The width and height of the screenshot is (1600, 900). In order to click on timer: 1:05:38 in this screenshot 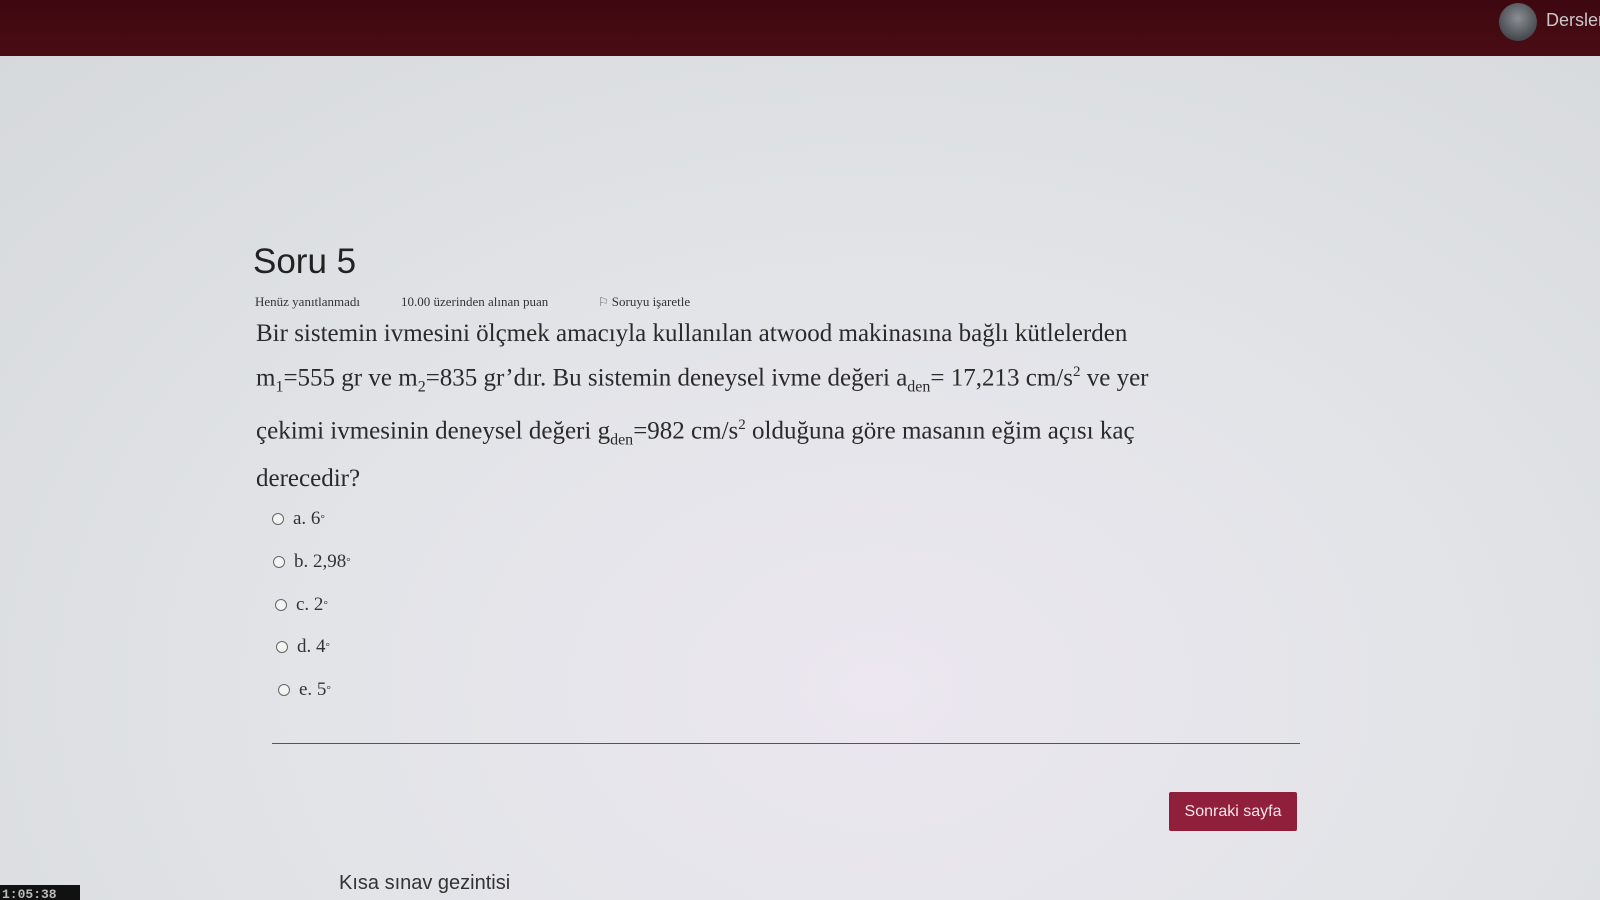, I will do `click(40, 892)`.